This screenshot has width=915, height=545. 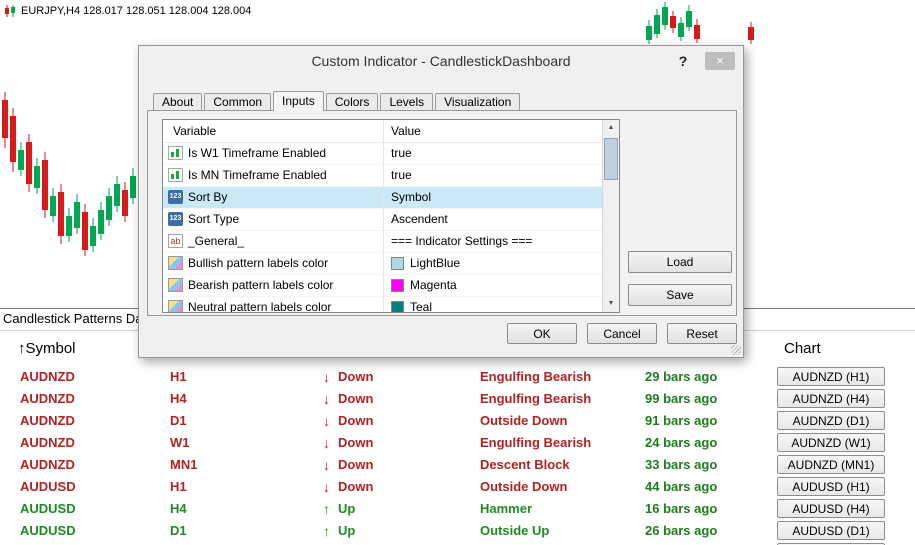 I want to click on value-column-header: Value, so click(x=406, y=131).